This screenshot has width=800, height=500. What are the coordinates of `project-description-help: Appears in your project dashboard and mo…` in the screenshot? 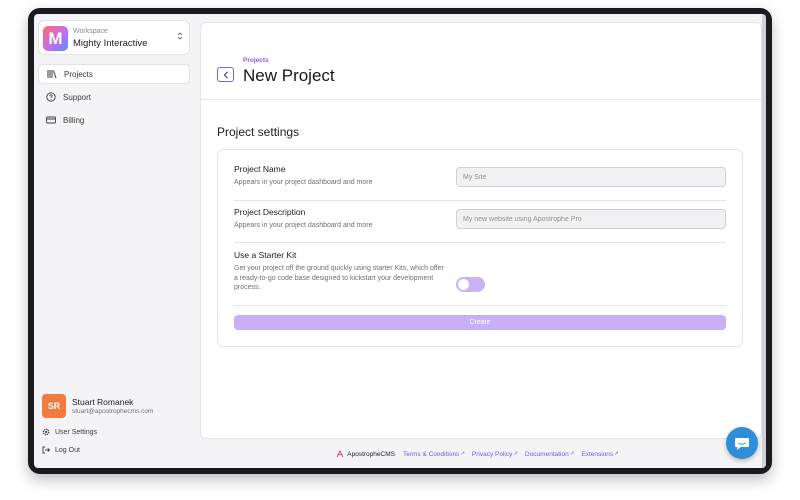 It's located at (303, 225).